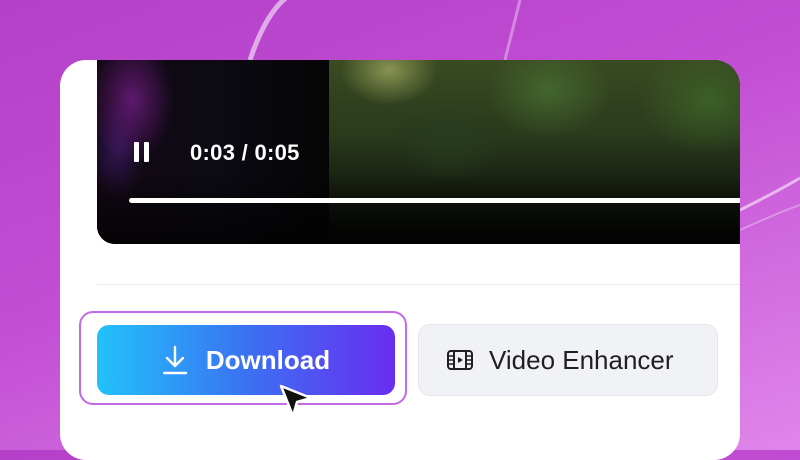 The image size is (800, 460). I want to click on pause-icon, so click(136, 152).